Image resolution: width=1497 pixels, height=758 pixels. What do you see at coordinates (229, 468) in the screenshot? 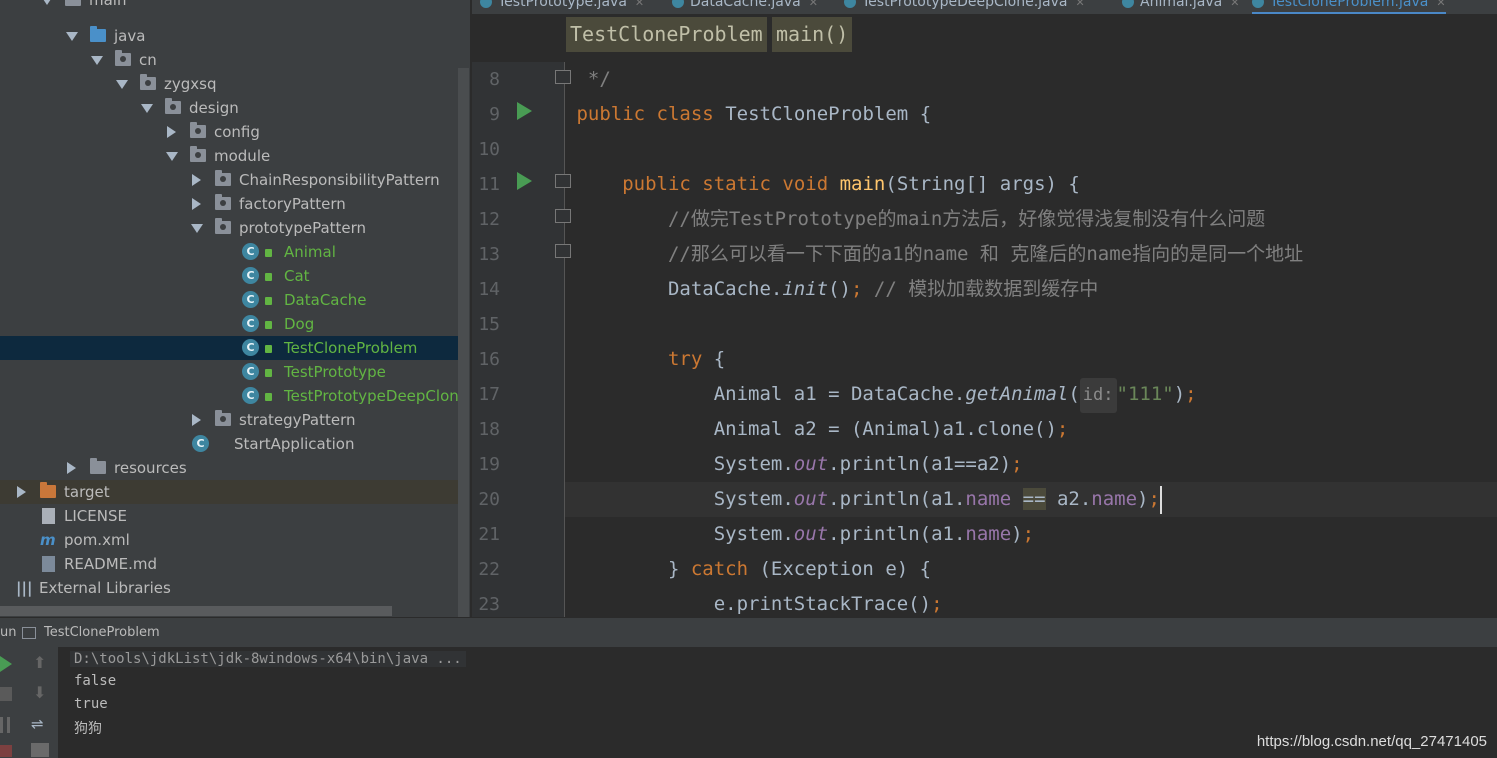
I see `tree-item-resources: resources` at bounding box center [229, 468].